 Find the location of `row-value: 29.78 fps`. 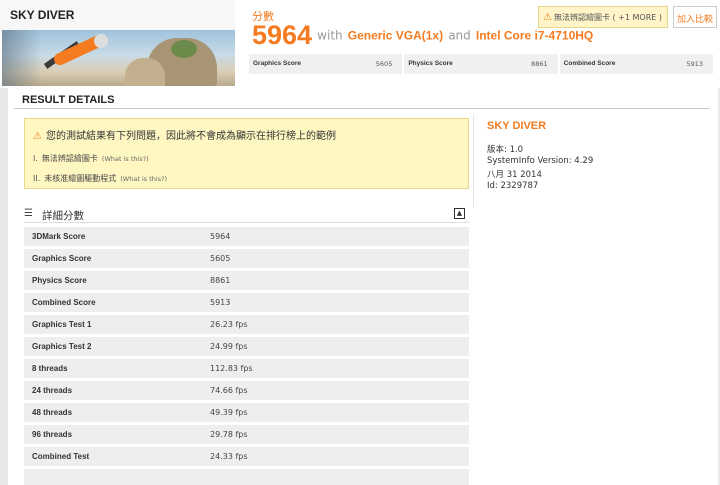

row-value: 29.78 fps is located at coordinates (229, 434).